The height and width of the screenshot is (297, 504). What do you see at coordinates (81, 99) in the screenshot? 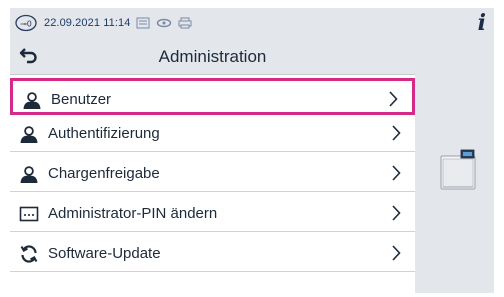
I see `menu-item-label: Benutzer` at bounding box center [81, 99].